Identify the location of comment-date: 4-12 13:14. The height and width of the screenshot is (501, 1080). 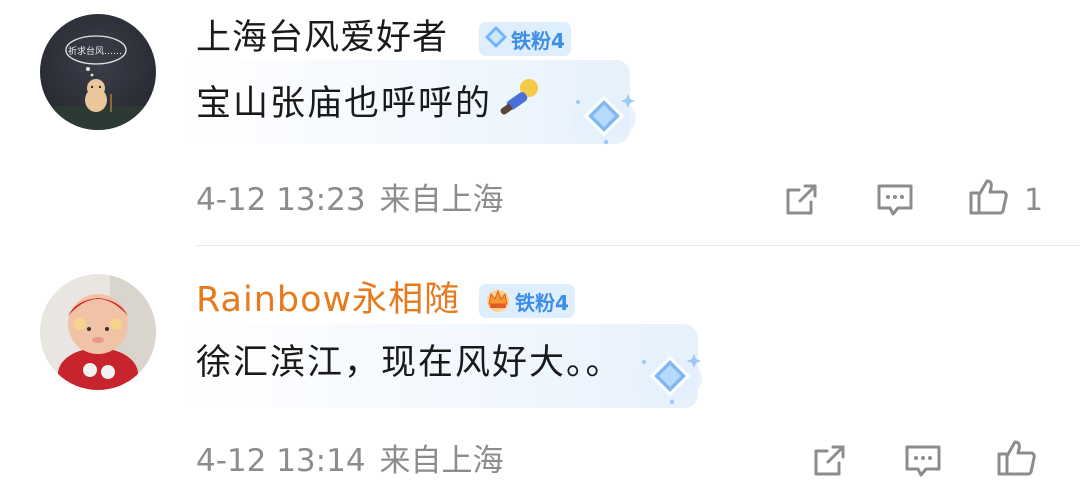
(281, 461).